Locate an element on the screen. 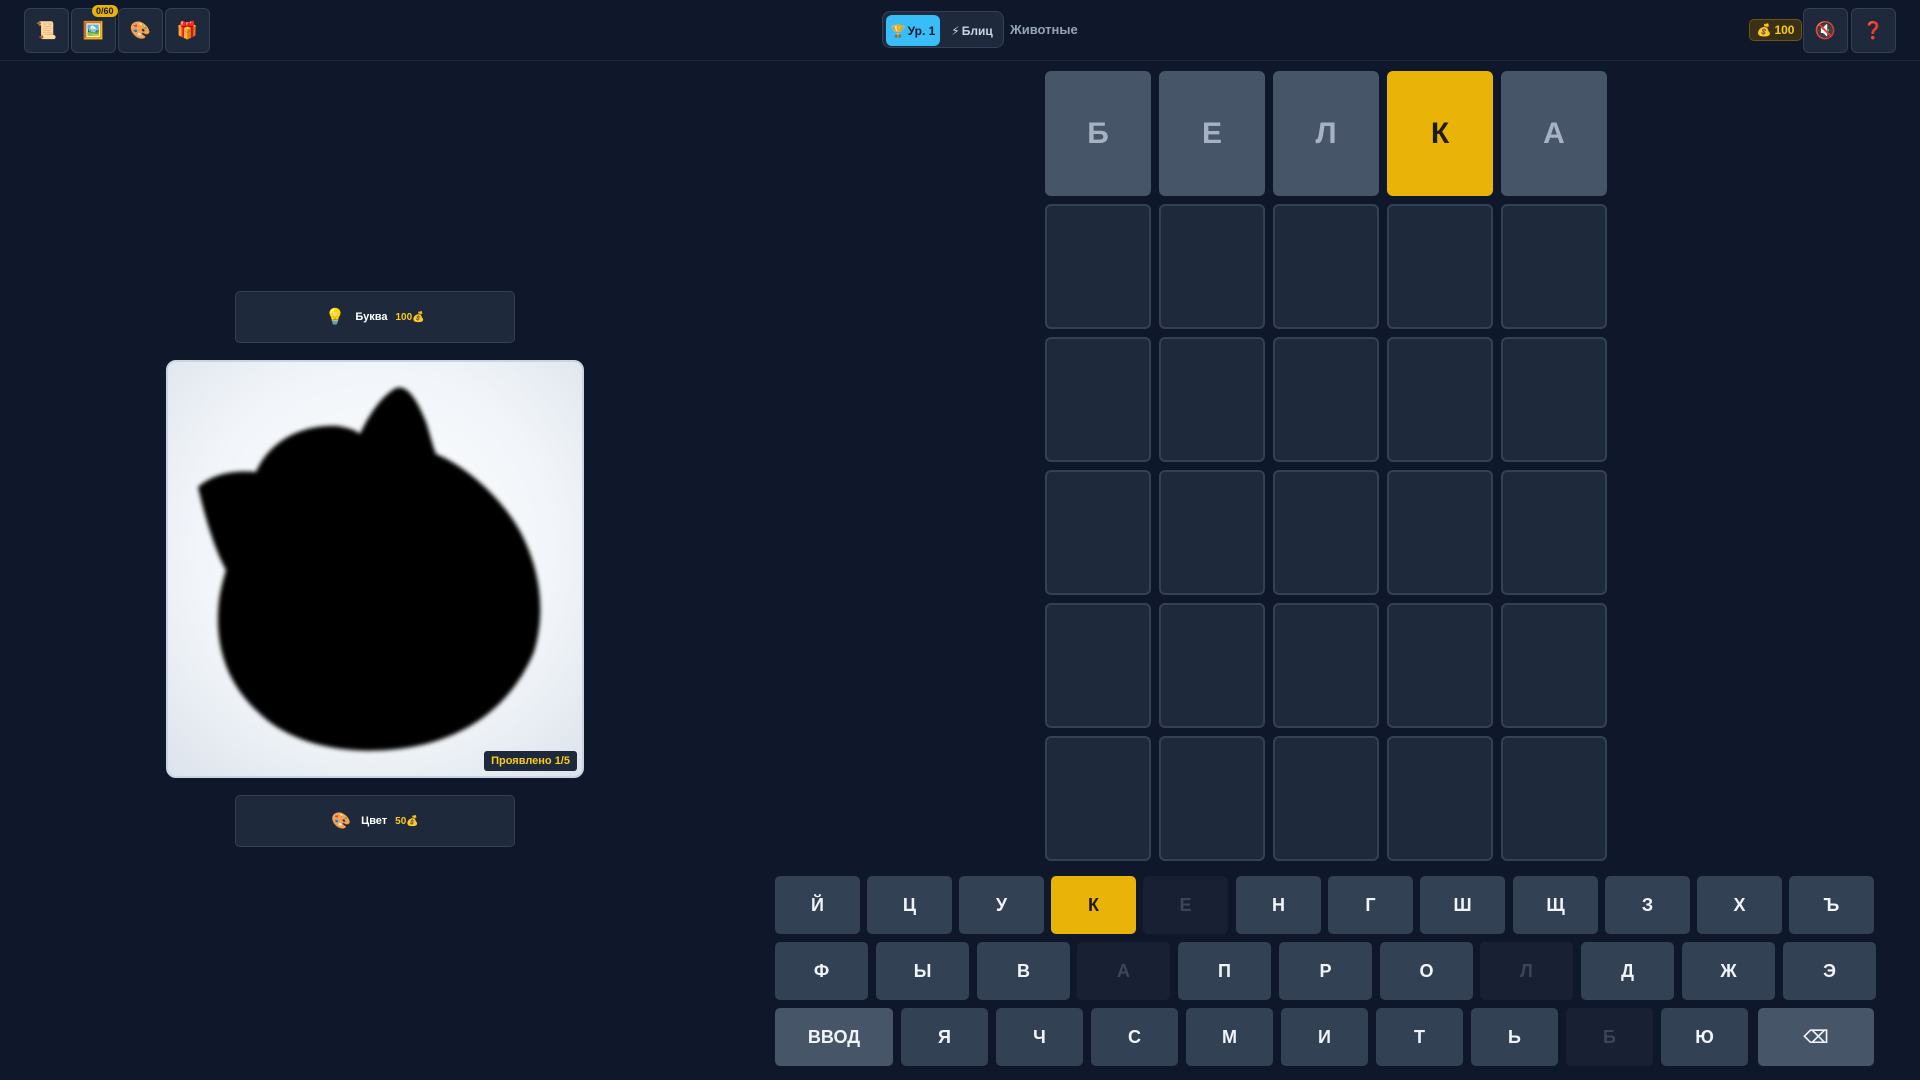 The width and height of the screenshot is (1920, 1080). key-д: Д is located at coordinates (1627, 971).